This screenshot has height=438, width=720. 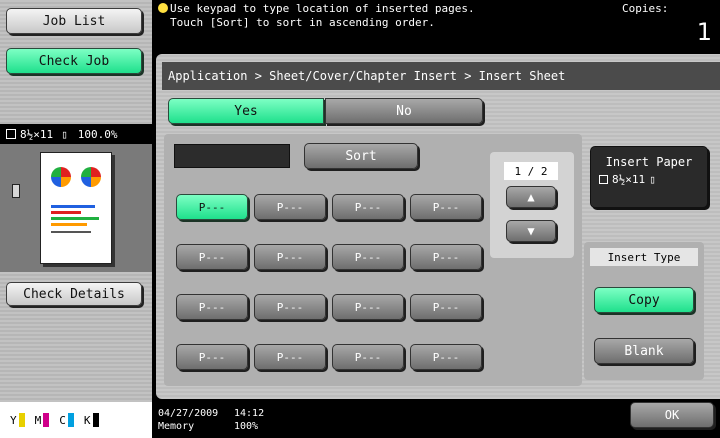 I want to click on status-time: 14:12, so click(x=249, y=413).